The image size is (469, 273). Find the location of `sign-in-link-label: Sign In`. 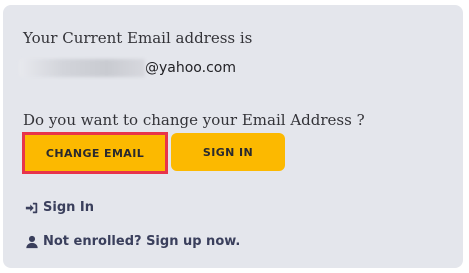

sign-in-link-label: Sign In is located at coordinates (68, 207).